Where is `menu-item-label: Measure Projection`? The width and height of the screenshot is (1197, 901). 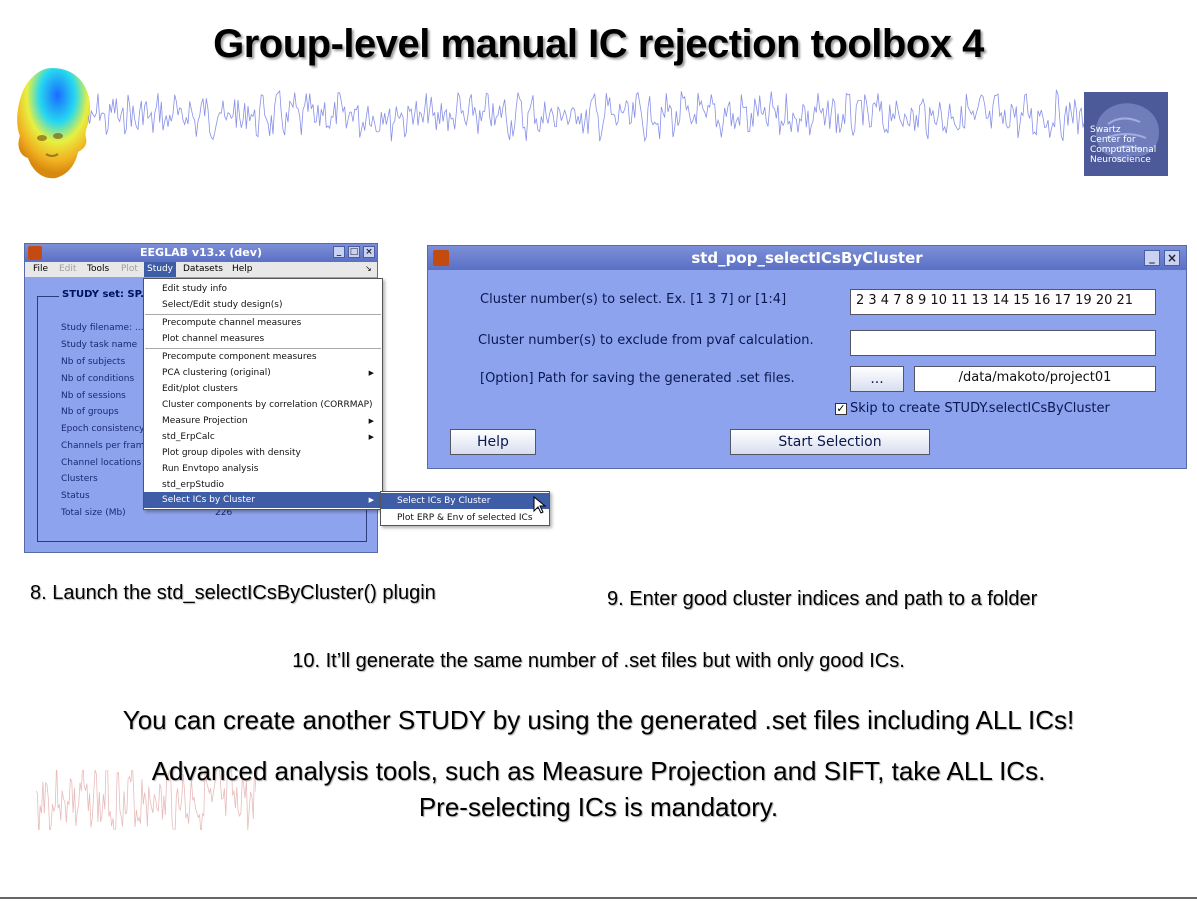 menu-item-label: Measure Projection is located at coordinates (205, 421).